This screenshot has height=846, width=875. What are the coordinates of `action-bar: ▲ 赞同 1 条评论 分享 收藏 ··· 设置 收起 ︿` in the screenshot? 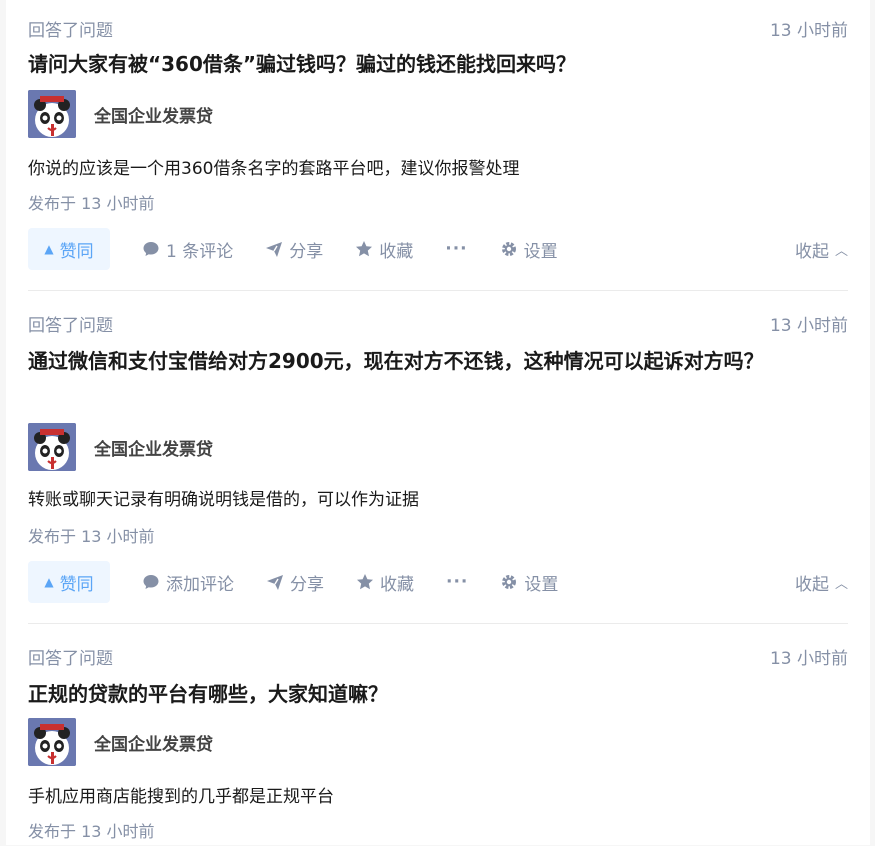 It's located at (438, 249).